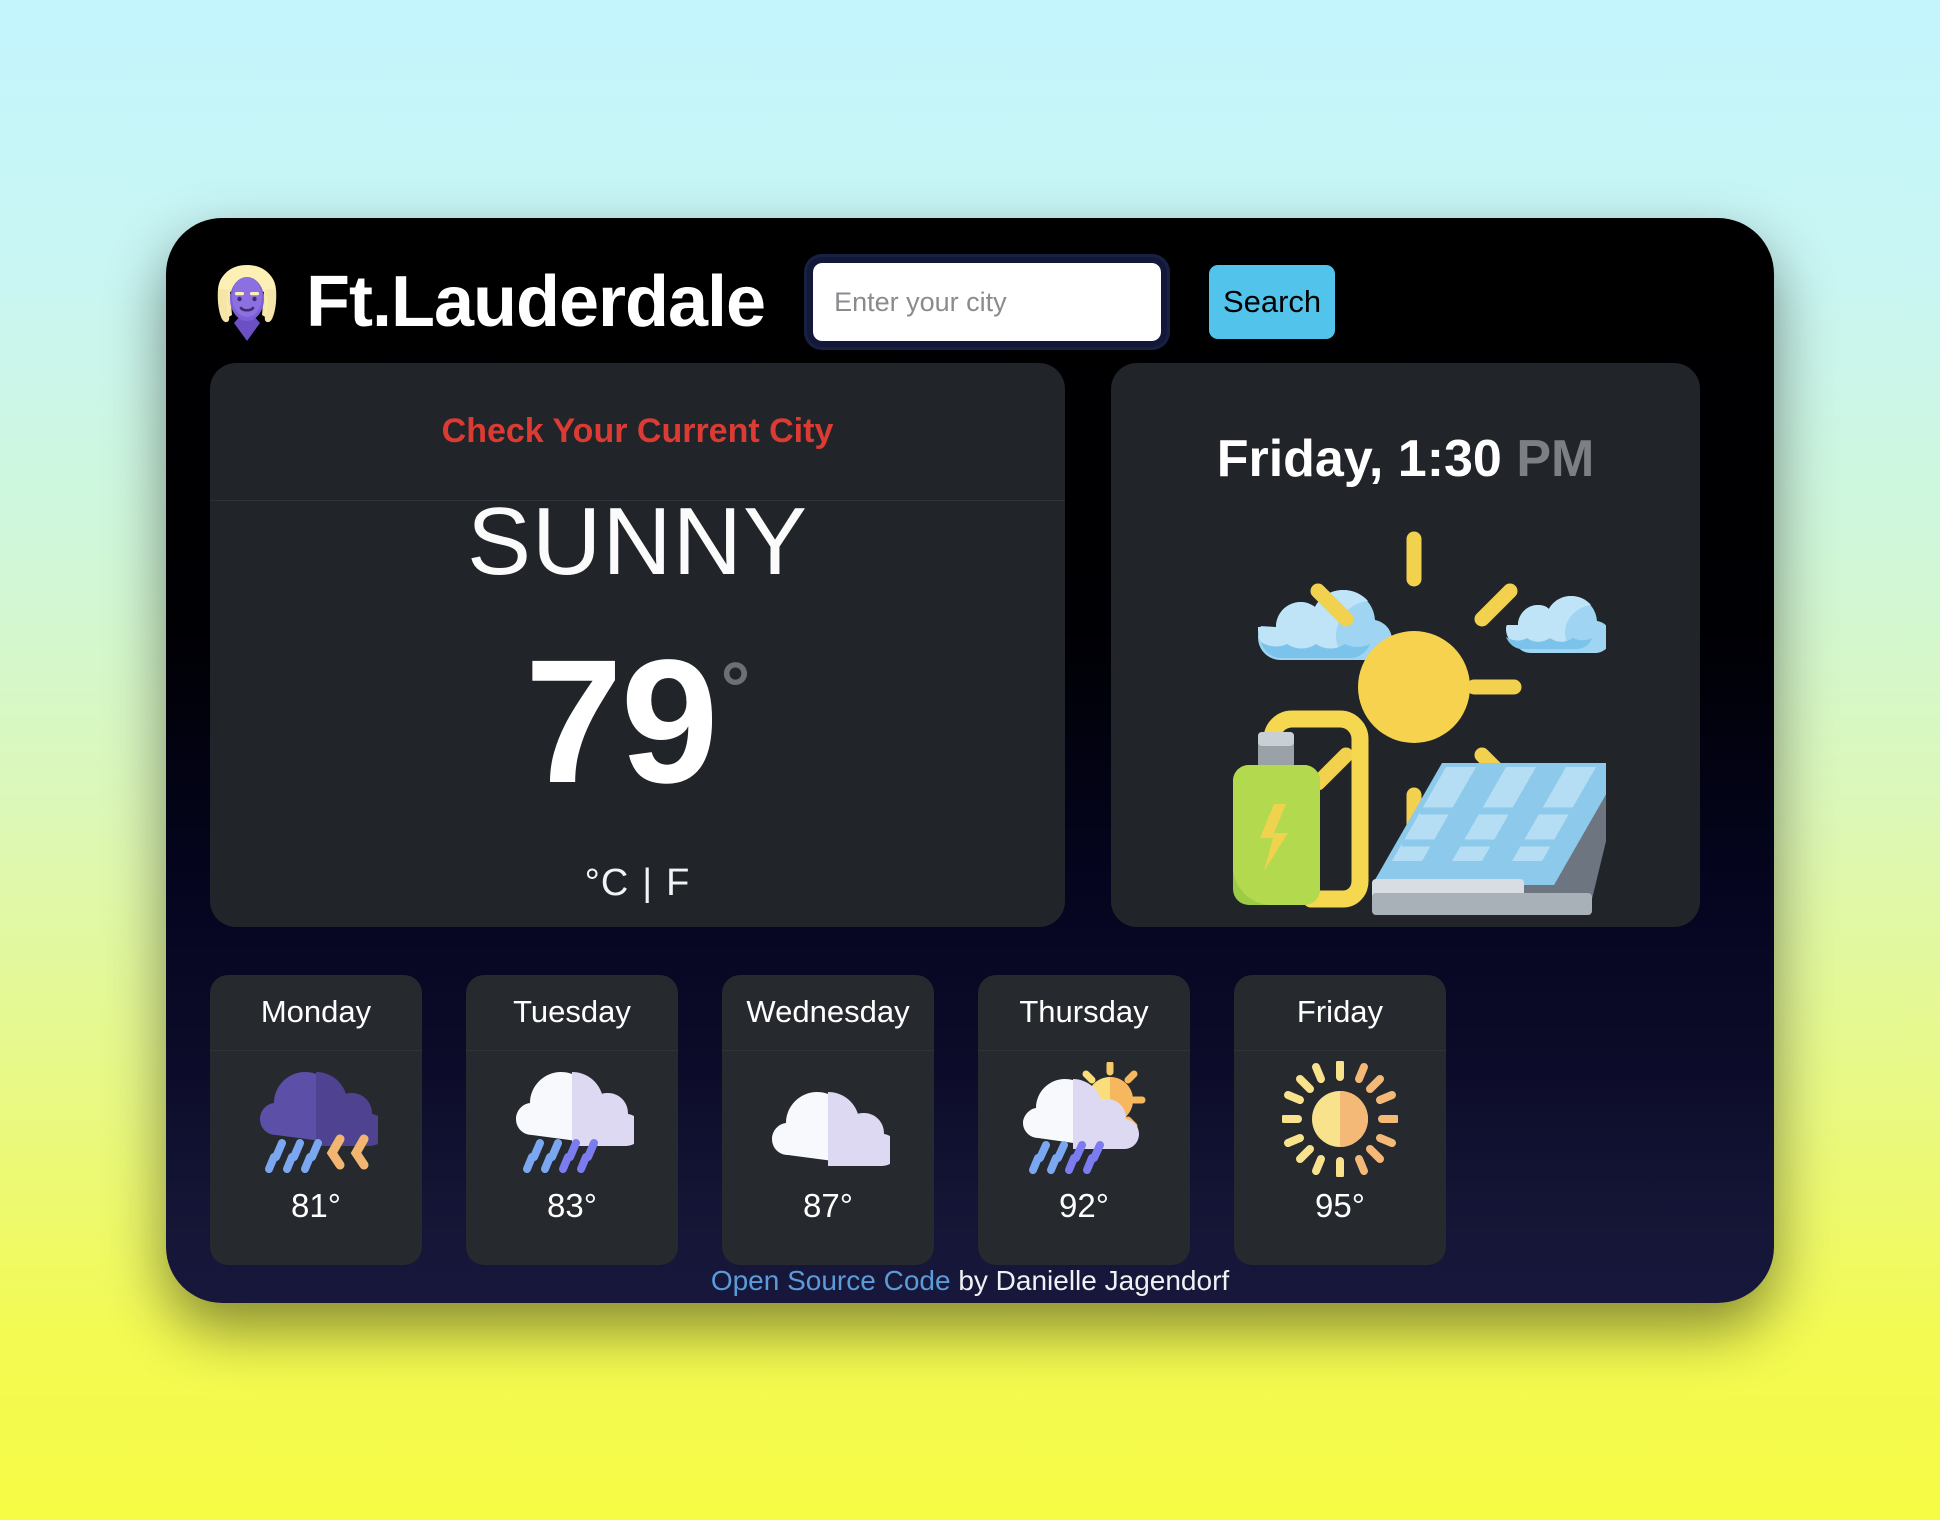  Describe the element at coordinates (831, 1280) in the screenshot. I see `open-source-code-link: Open Source Code` at that location.